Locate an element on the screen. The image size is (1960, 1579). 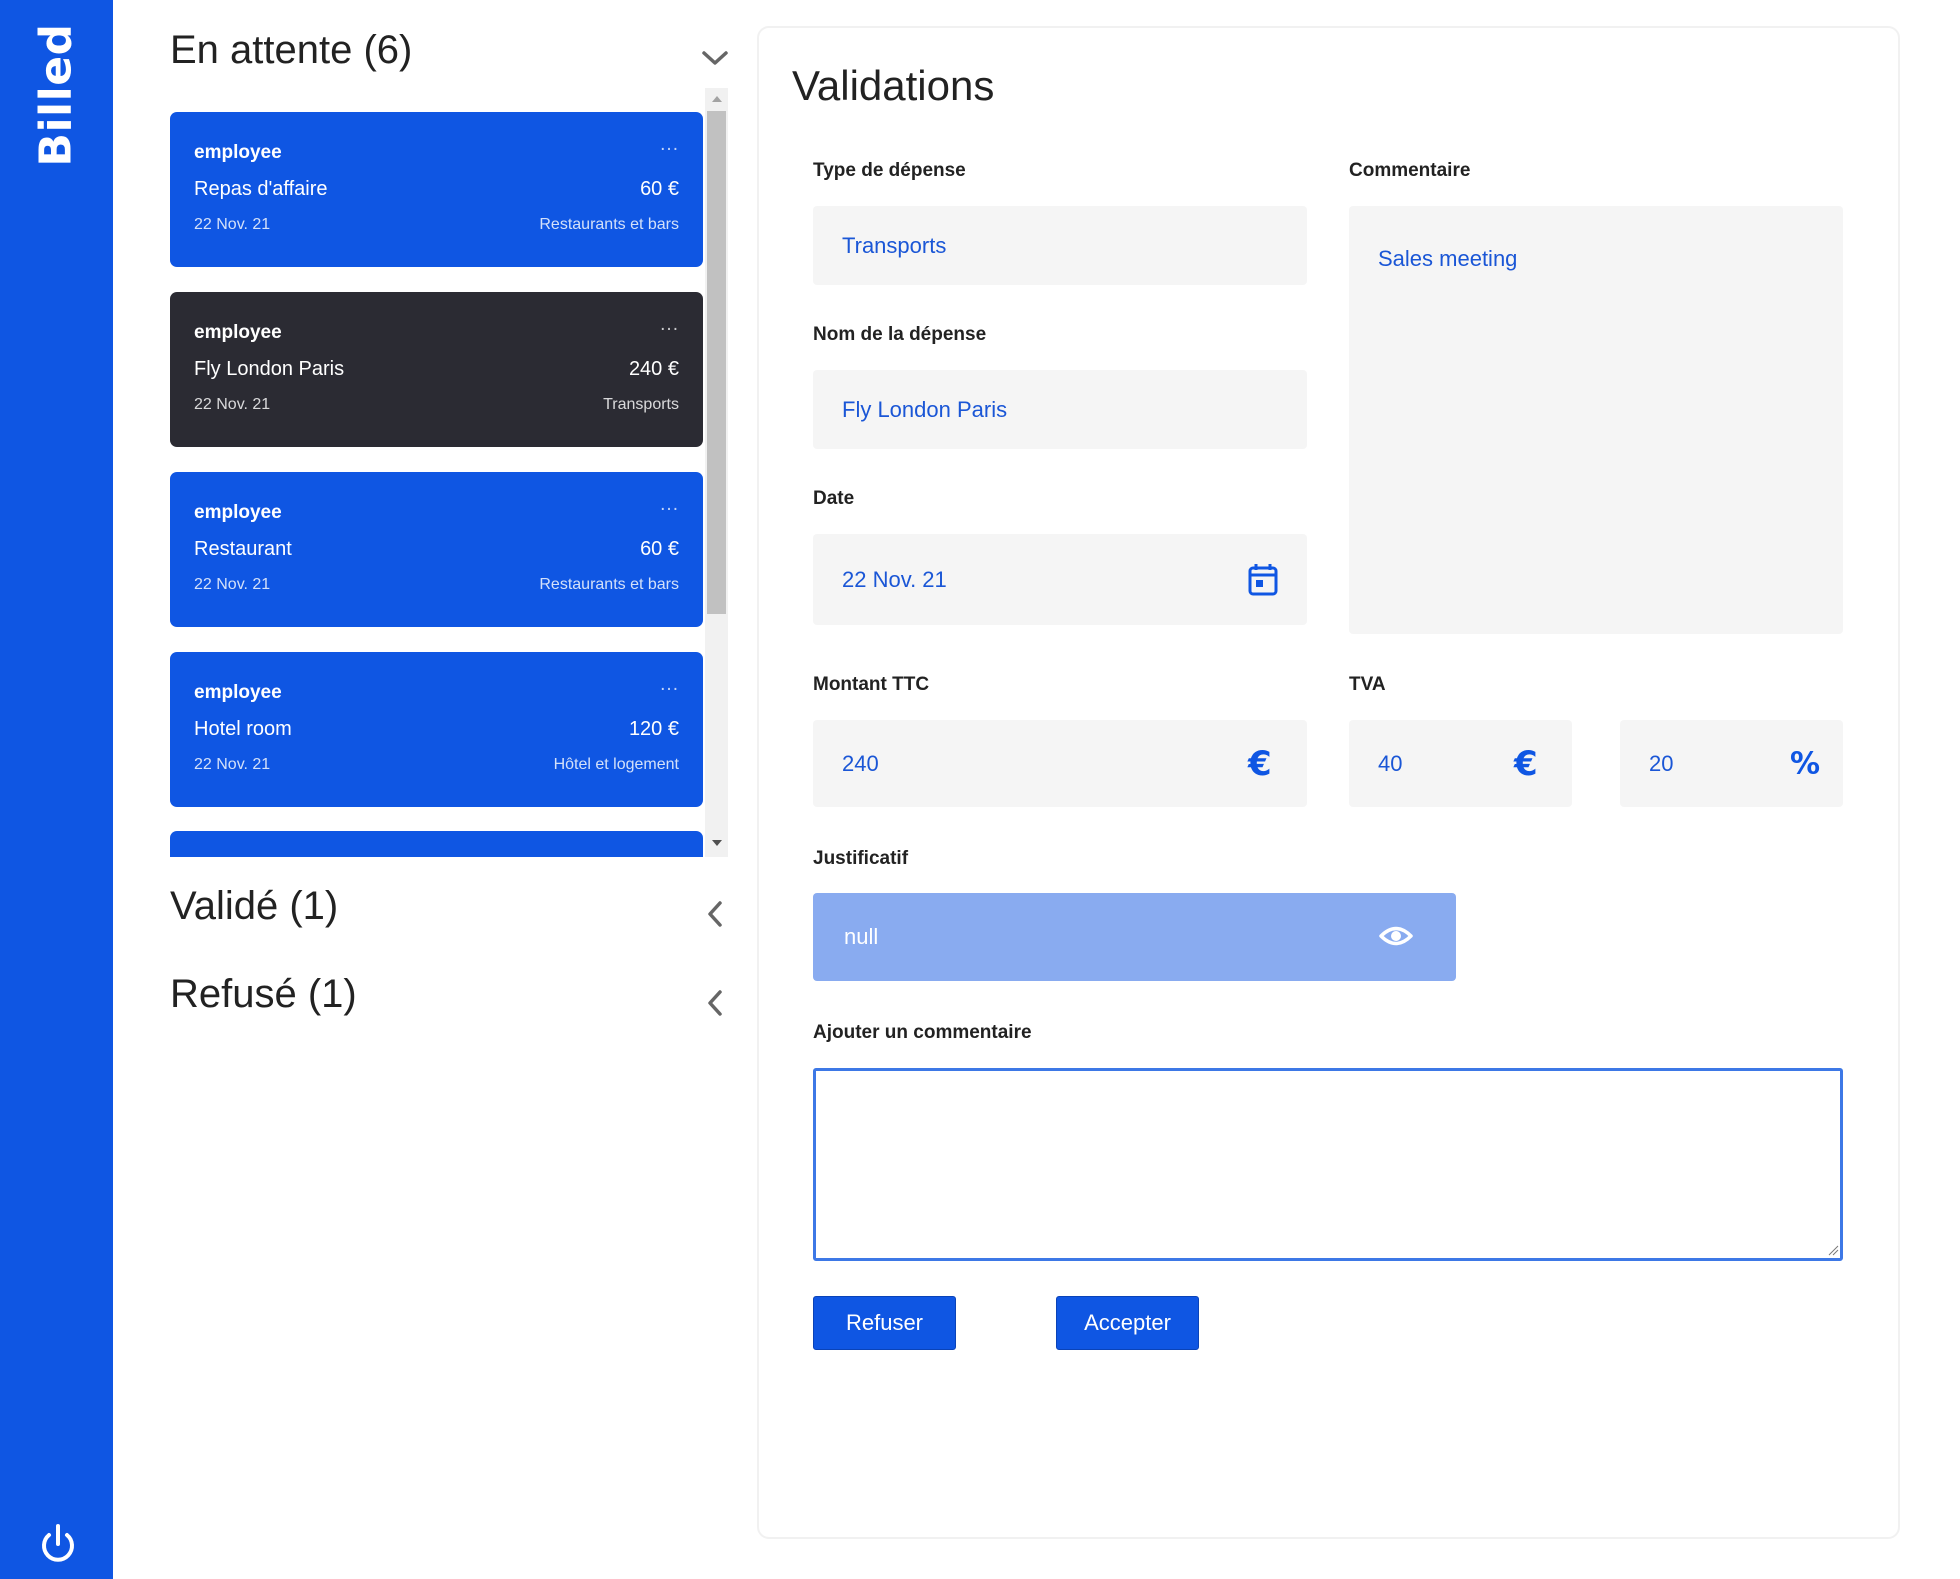
chevron-down-icon is located at coordinates (715, 58).